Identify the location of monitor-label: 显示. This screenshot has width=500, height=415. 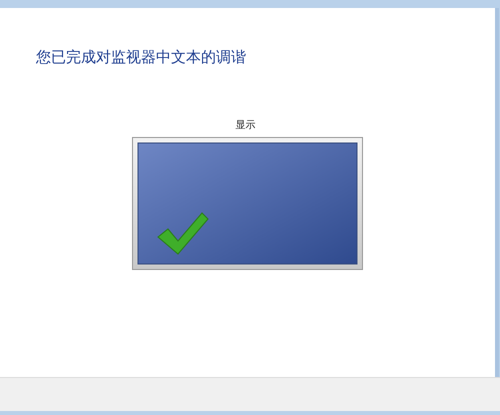
(246, 126).